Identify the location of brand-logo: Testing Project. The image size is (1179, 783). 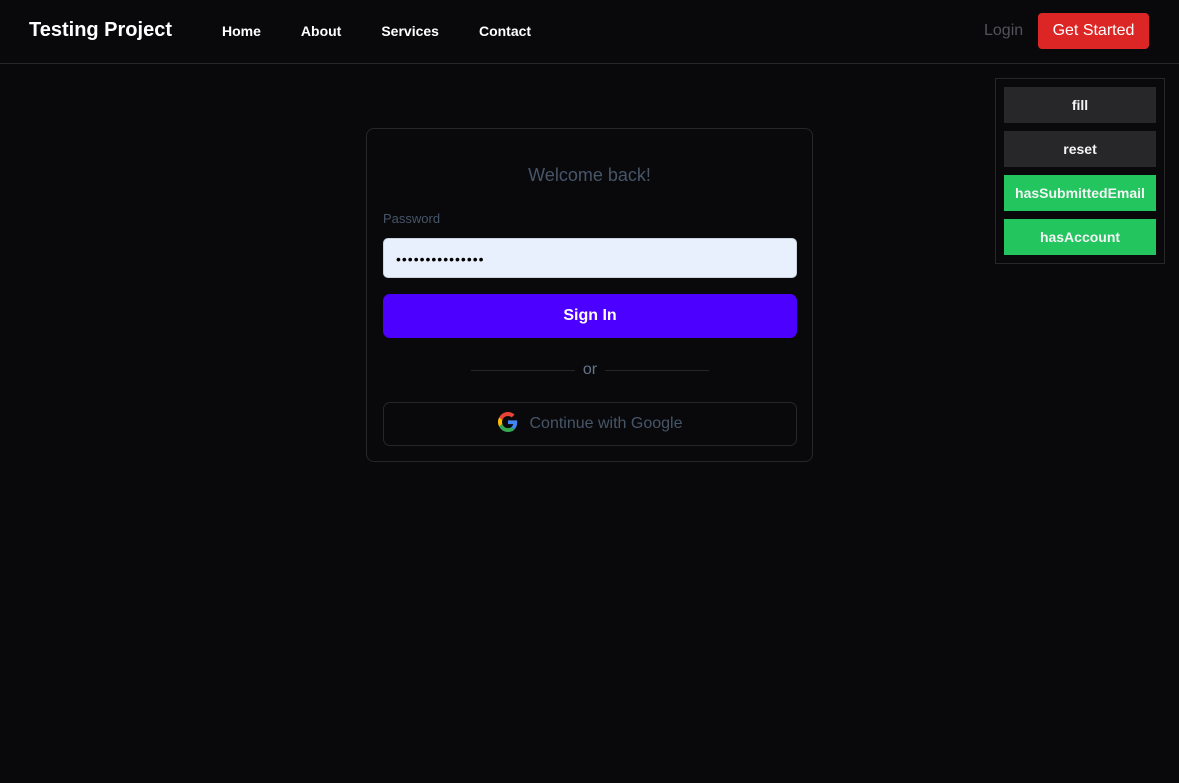
(100, 30).